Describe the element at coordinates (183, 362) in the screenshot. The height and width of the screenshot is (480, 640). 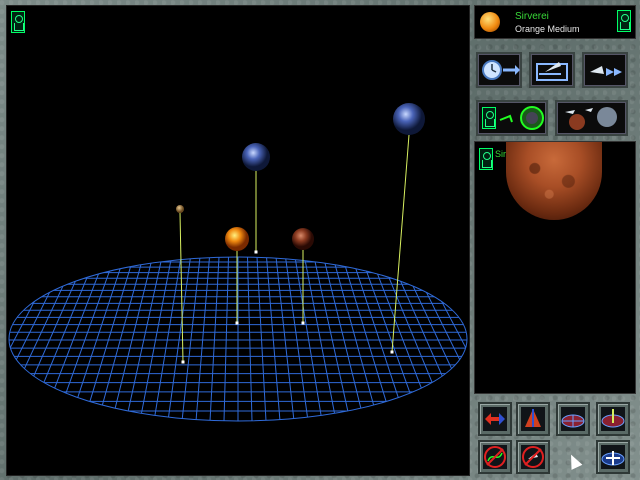
I see `planet-small-tan-base` at that location.